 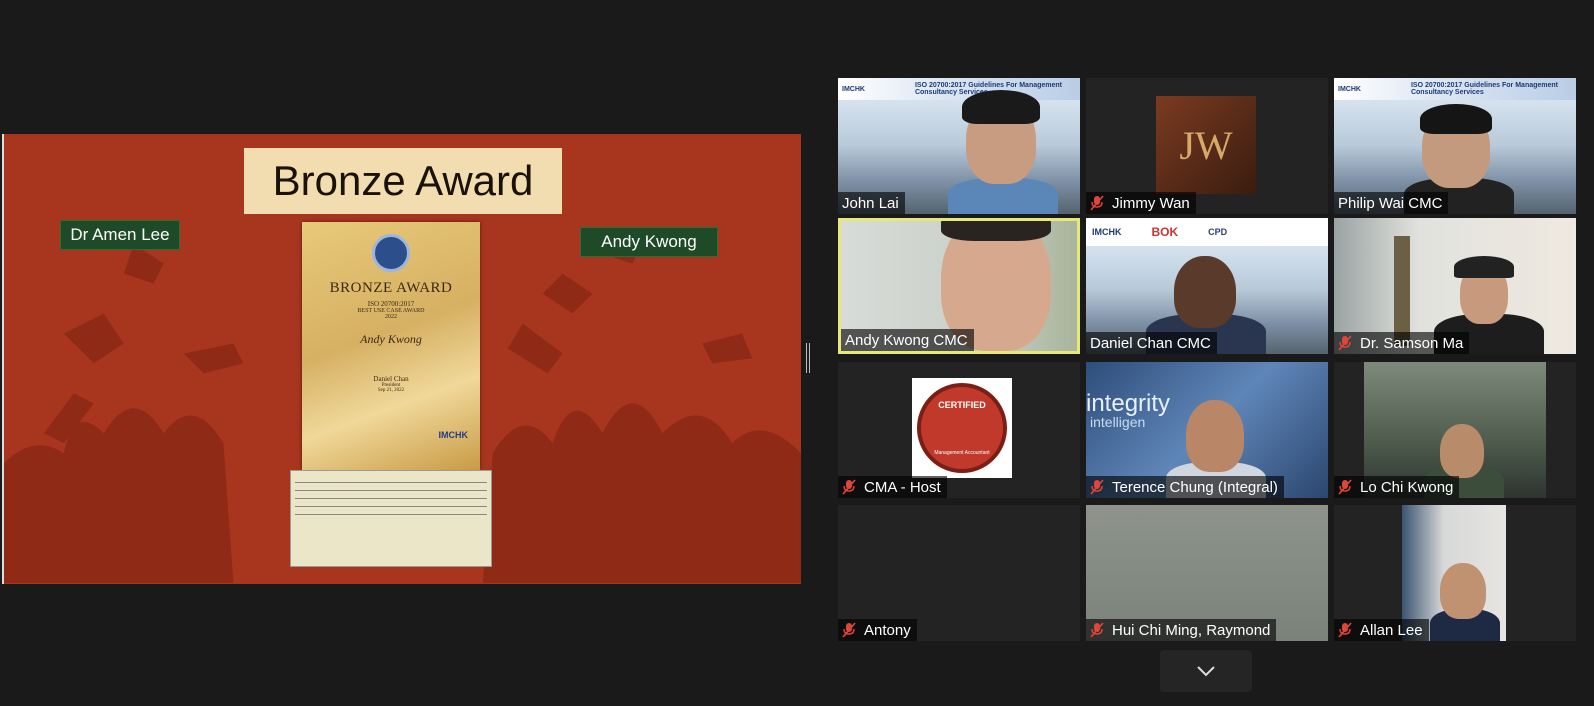 I want to click on split-resize-handle, so click(x=808, y=358).